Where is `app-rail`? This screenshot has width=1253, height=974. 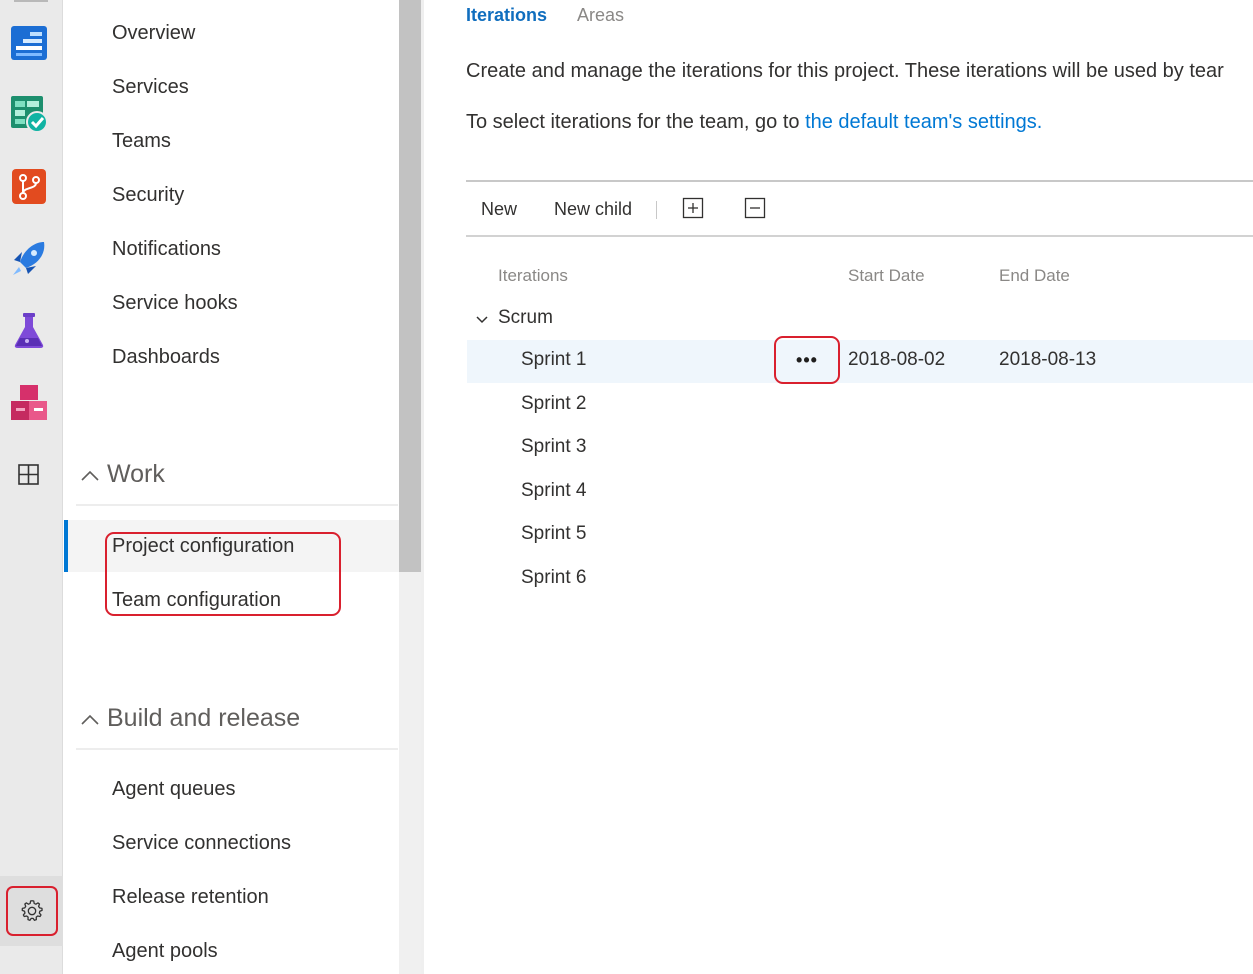 app-rail is located at coordinates (31, 487).